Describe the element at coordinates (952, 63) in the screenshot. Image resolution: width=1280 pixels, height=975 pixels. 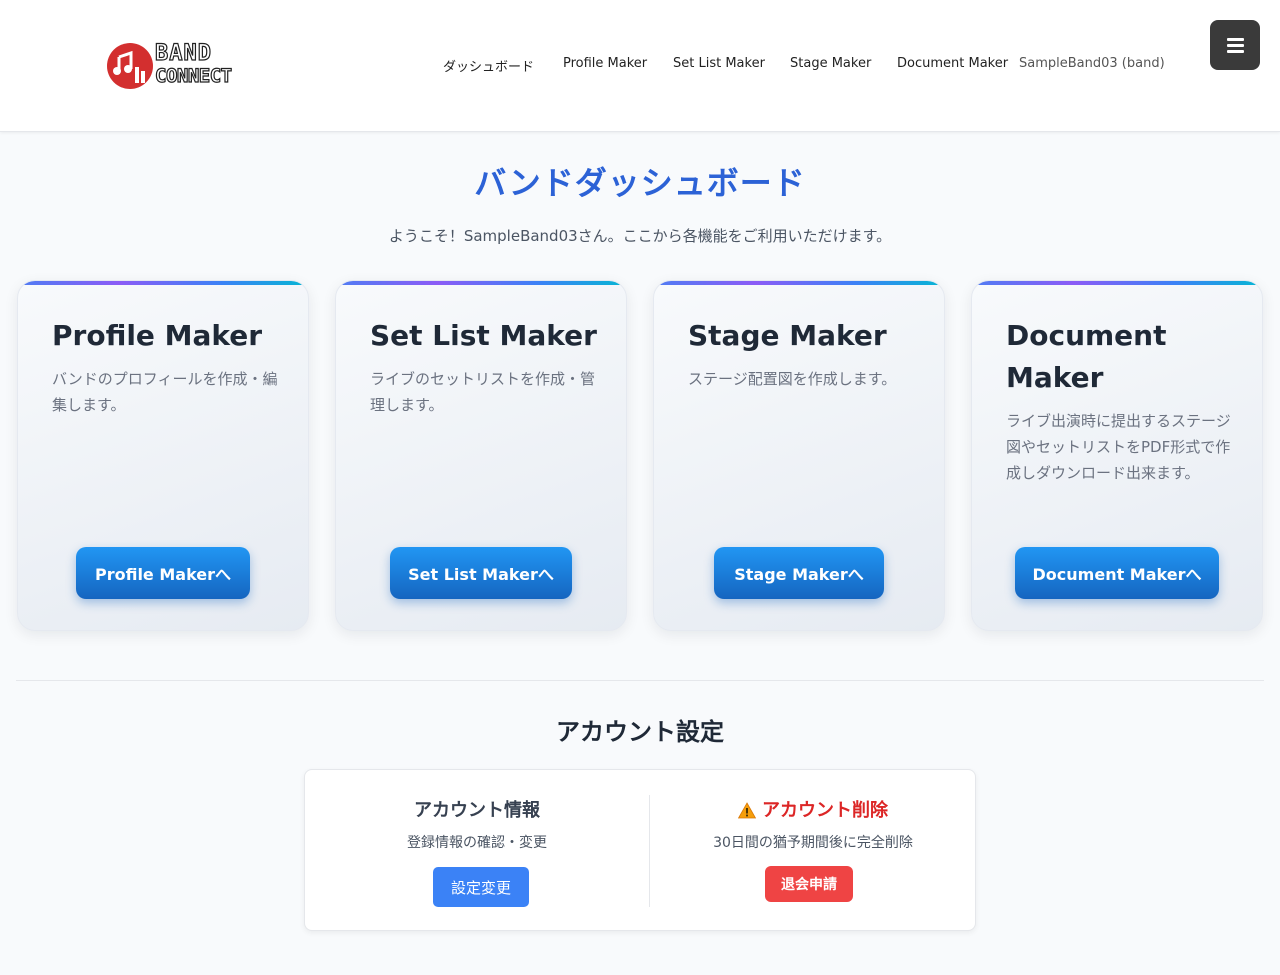
I see `nav-document-maker: Document Maker` at that location.